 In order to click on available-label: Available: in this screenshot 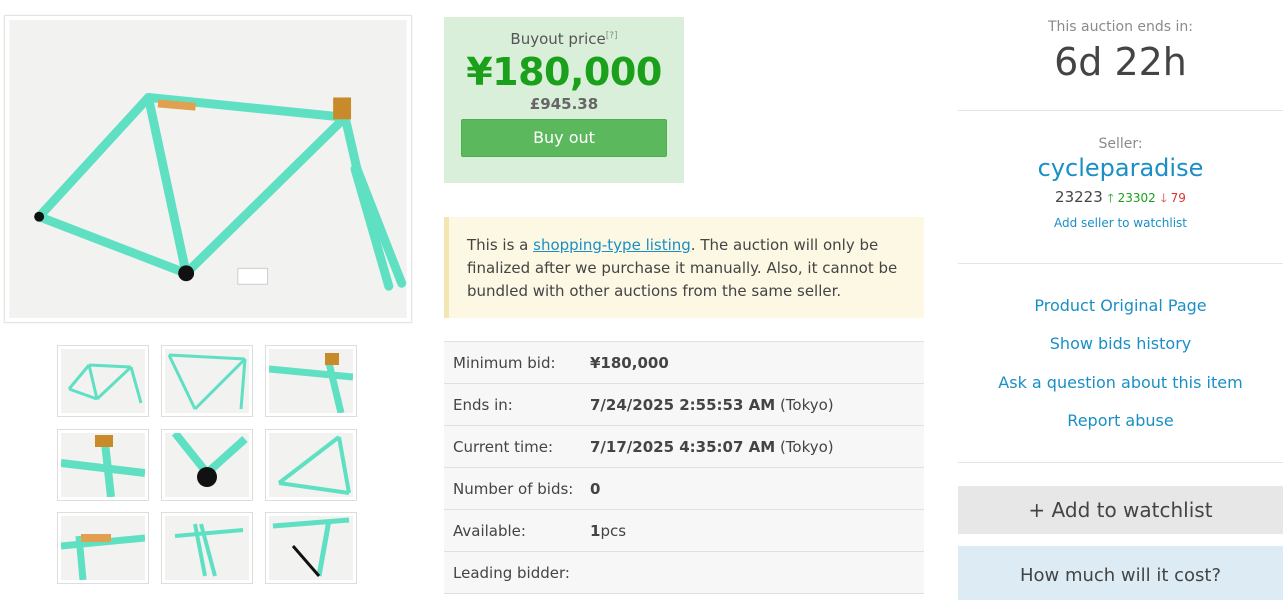, I will do `click(517, 530)`.